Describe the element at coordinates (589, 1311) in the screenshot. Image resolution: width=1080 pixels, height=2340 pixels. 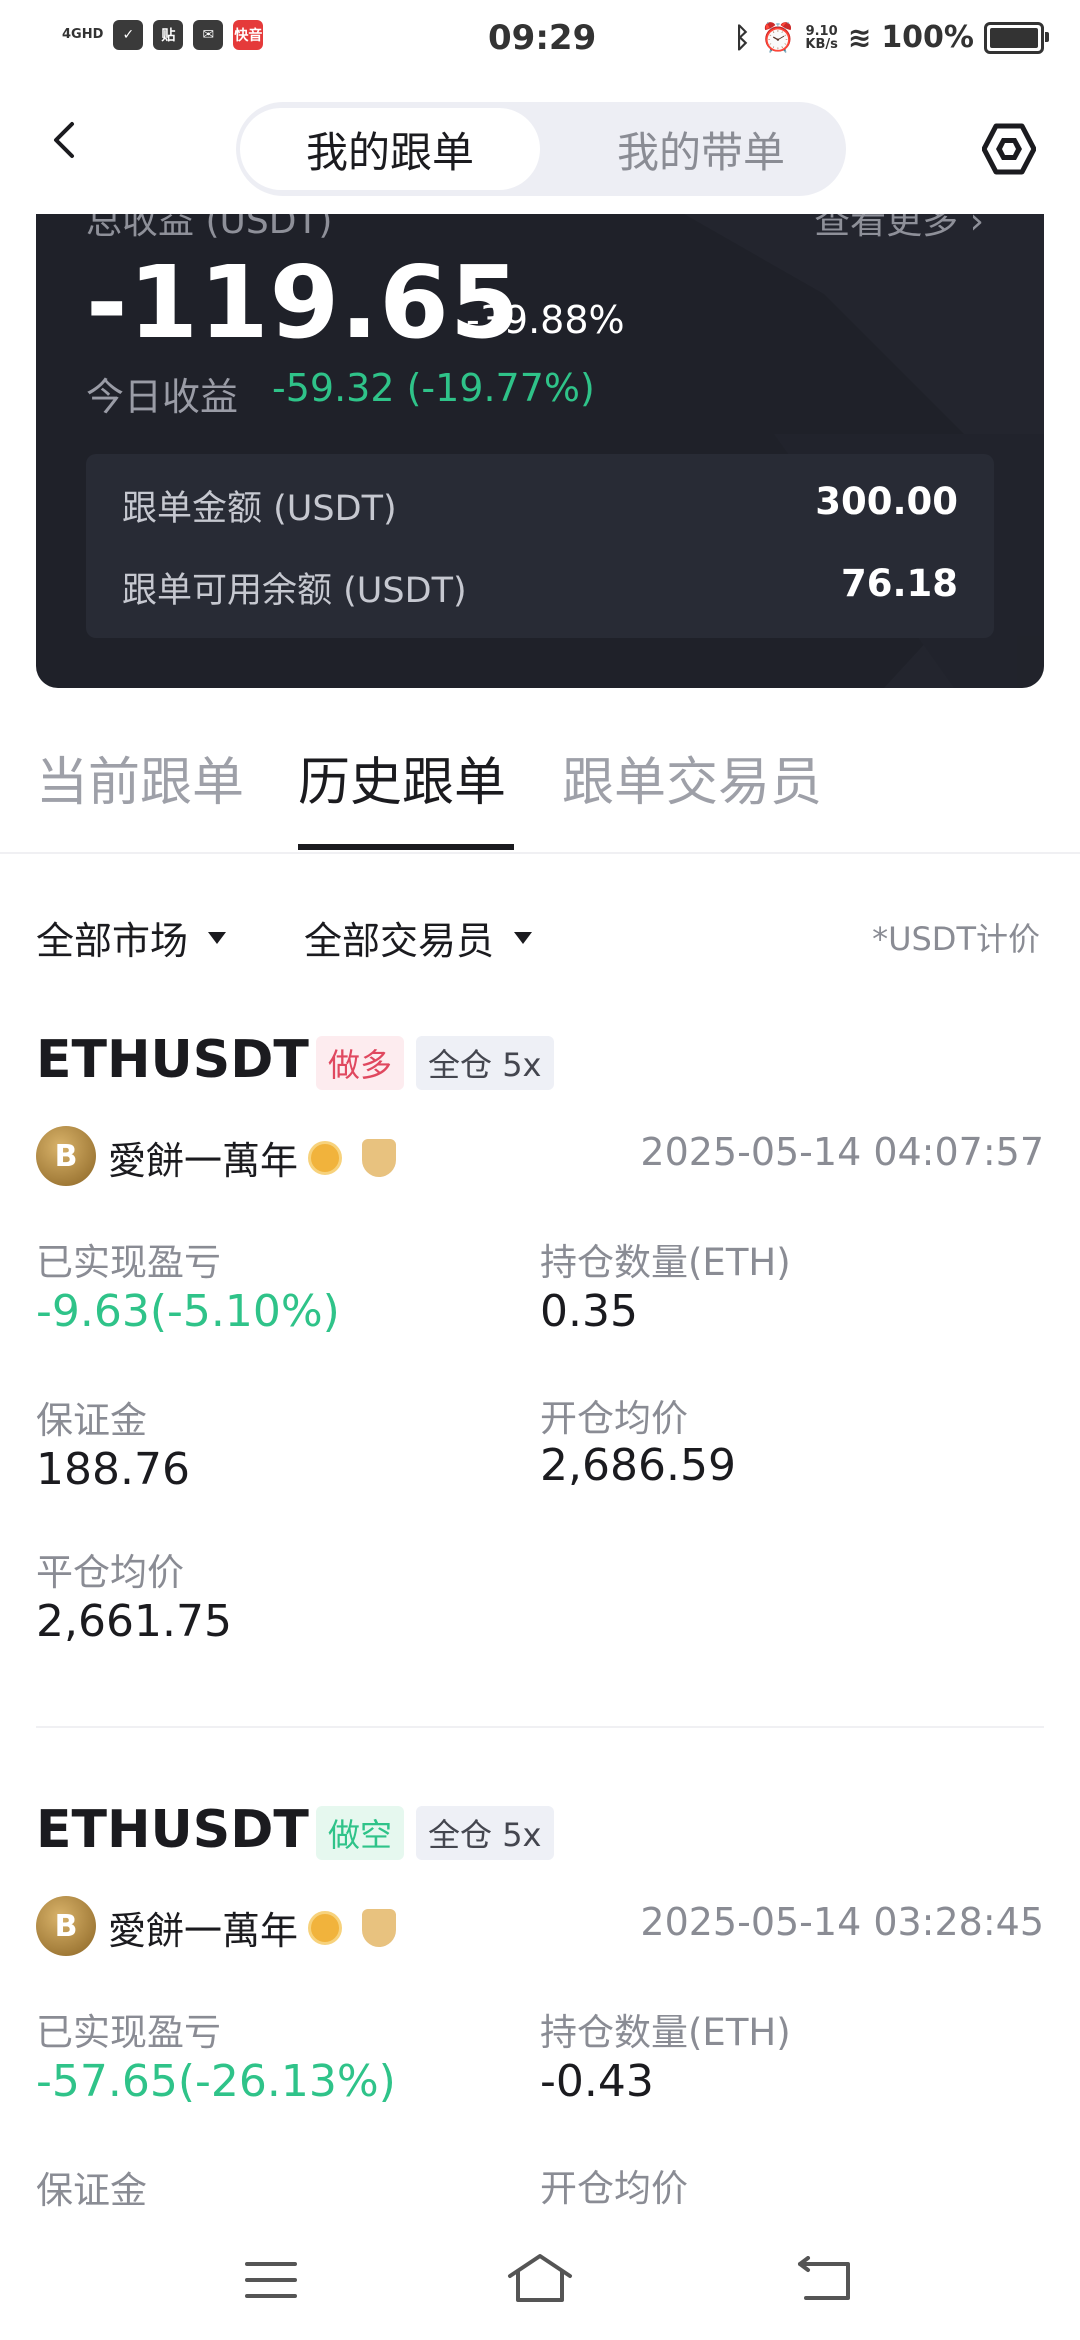
I see `position-qty-value: 0.35` at that location.